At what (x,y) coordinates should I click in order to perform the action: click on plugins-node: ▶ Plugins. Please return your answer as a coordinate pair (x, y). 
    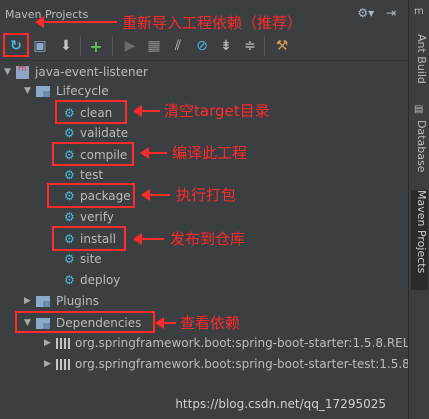
    Looking at the image, I should click on (61, 301).